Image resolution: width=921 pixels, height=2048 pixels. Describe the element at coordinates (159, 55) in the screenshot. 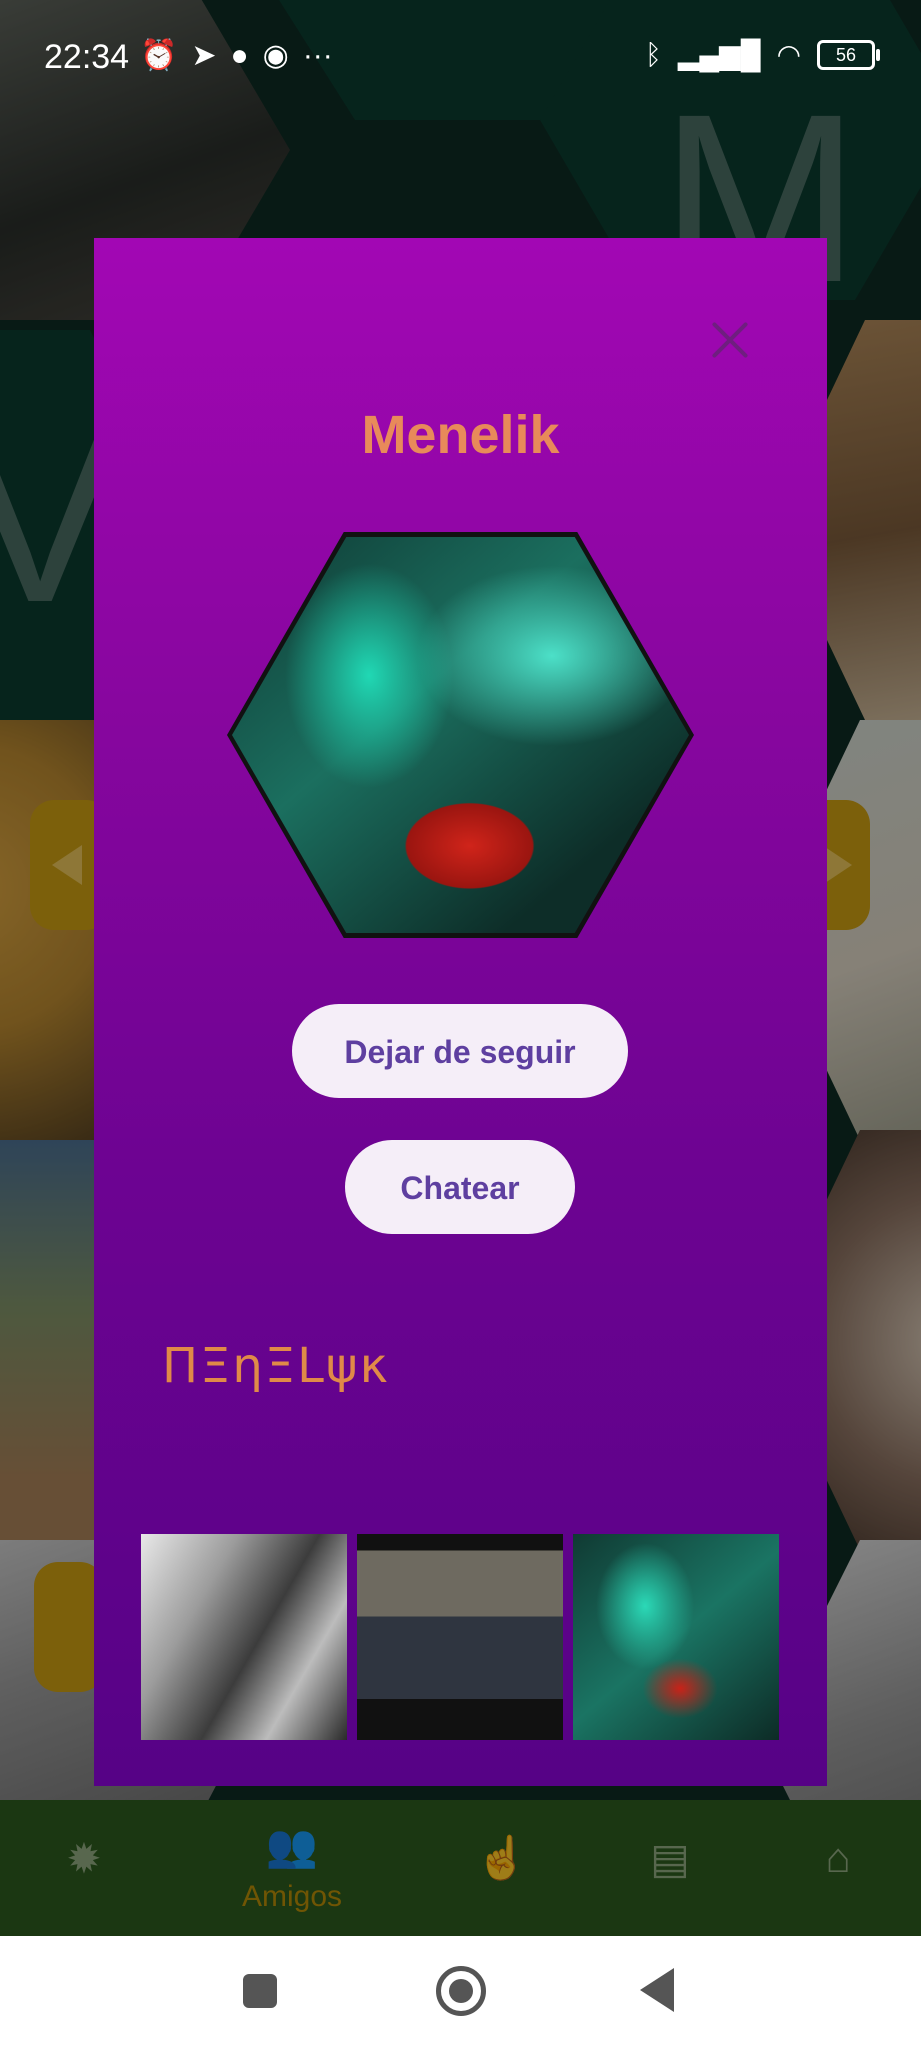

I see `alarm-icon: ⏰` at that location.